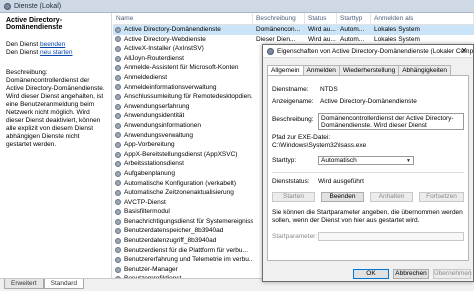 The height and width of the screenshot is (291, 474). What do you see at coordinates (291, 181) in the screenshot?
I see `service-status-label: Dienststatus:` at bounding box center [291, 181].